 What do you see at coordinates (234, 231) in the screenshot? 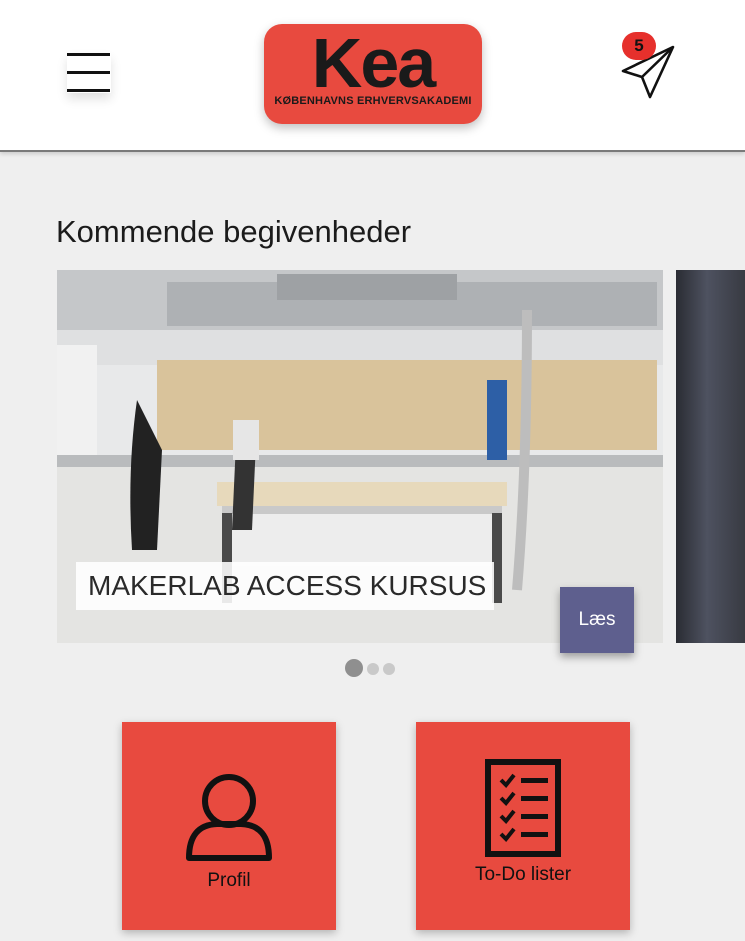
I see `section-title: Kommende begivenheder` at bounding box center [234, 231].